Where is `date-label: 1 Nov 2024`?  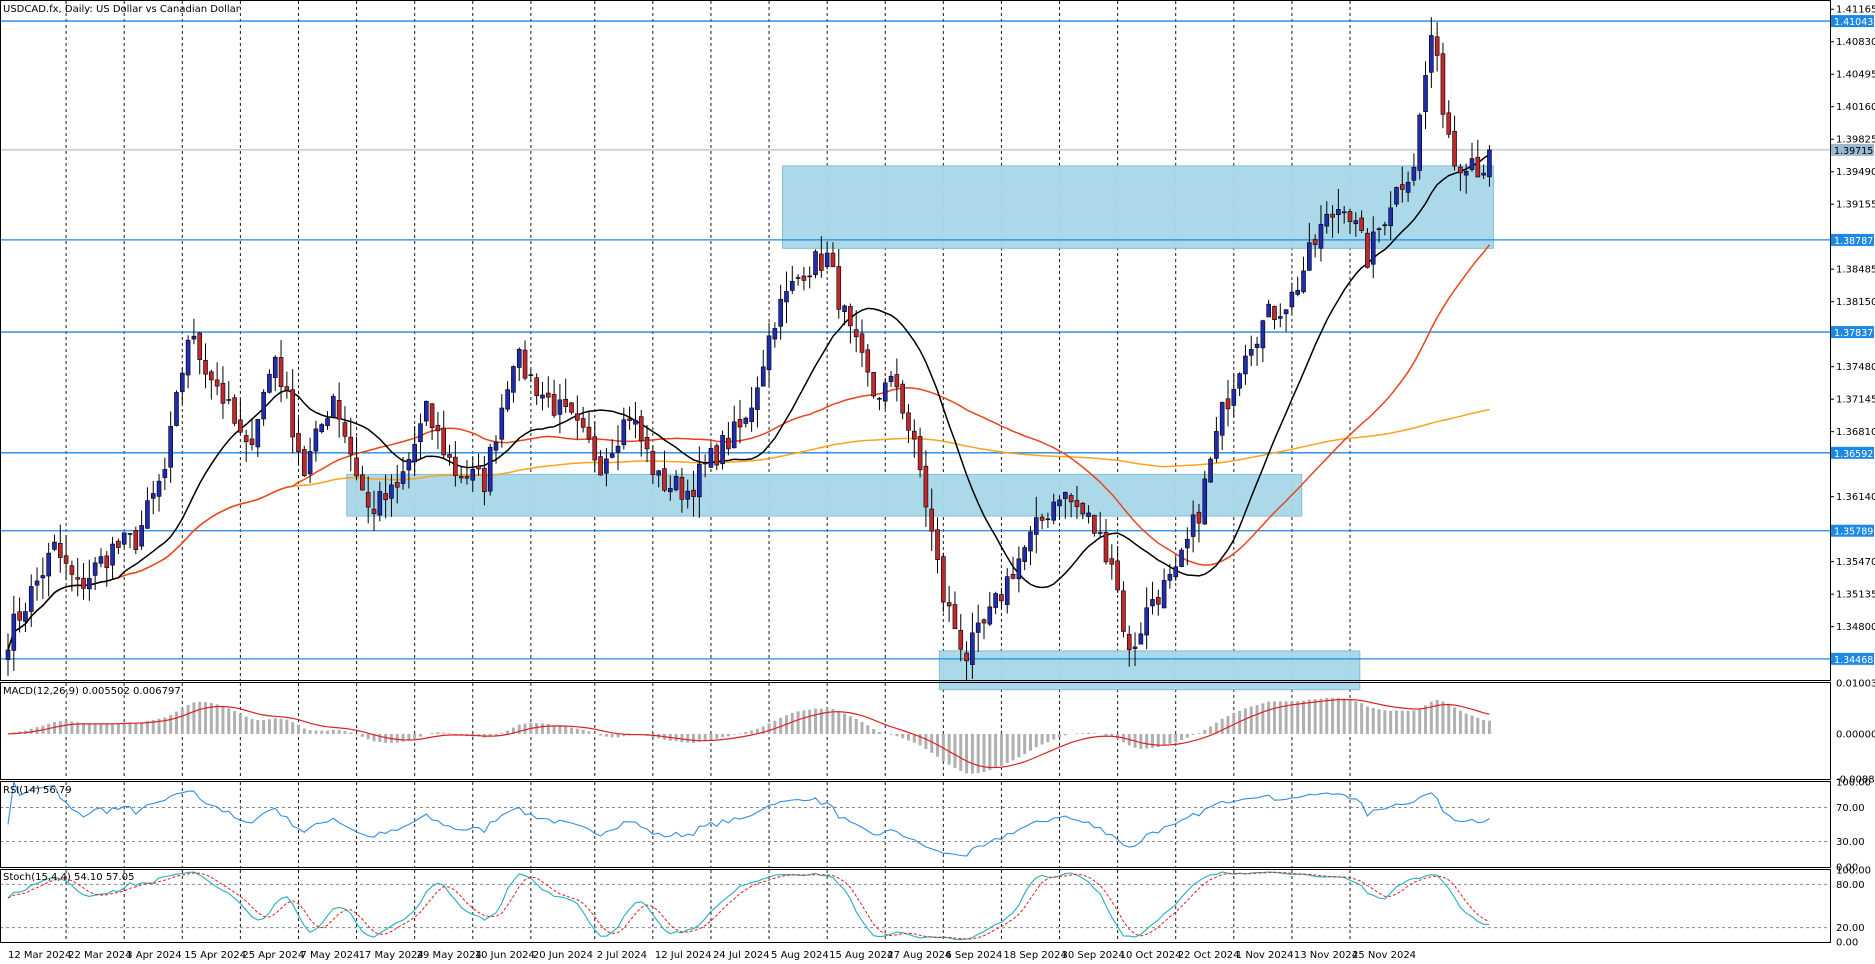
date-label: 1 Nov 2024 is located at coordinates (1265, 955).